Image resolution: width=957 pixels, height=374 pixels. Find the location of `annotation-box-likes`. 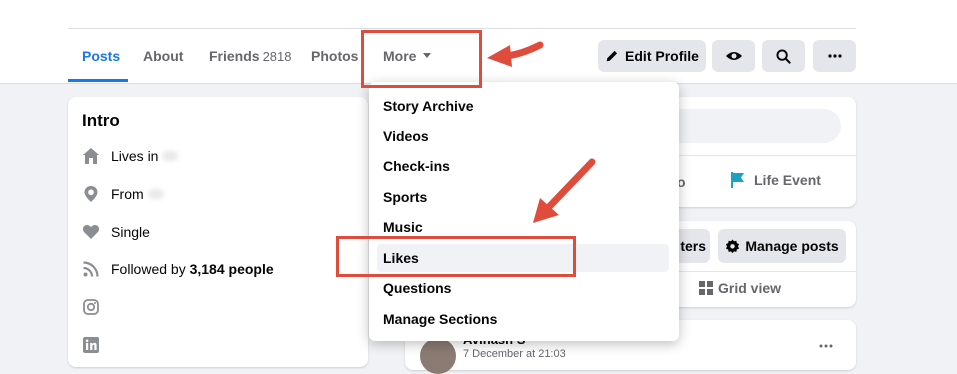

annotation-box-likes is located at coordinates (456, 256).